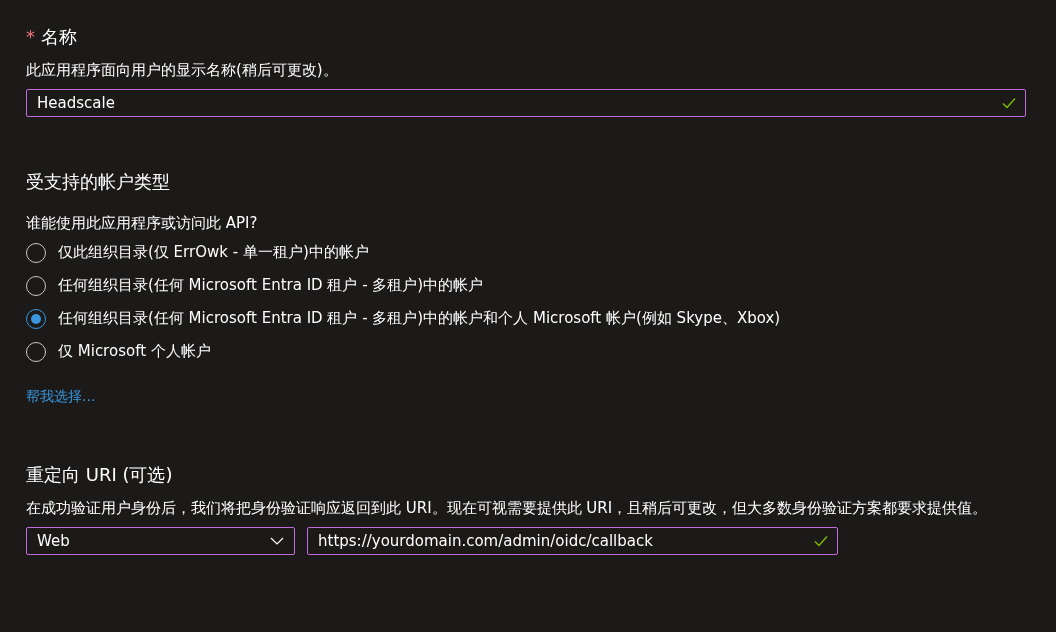 This screenshot has width=1056, height=632. Describe the element at coordinates (134, 351) in the screenshot. I see `radio-label: 仅 Microsoft 个人帐户` at that location.